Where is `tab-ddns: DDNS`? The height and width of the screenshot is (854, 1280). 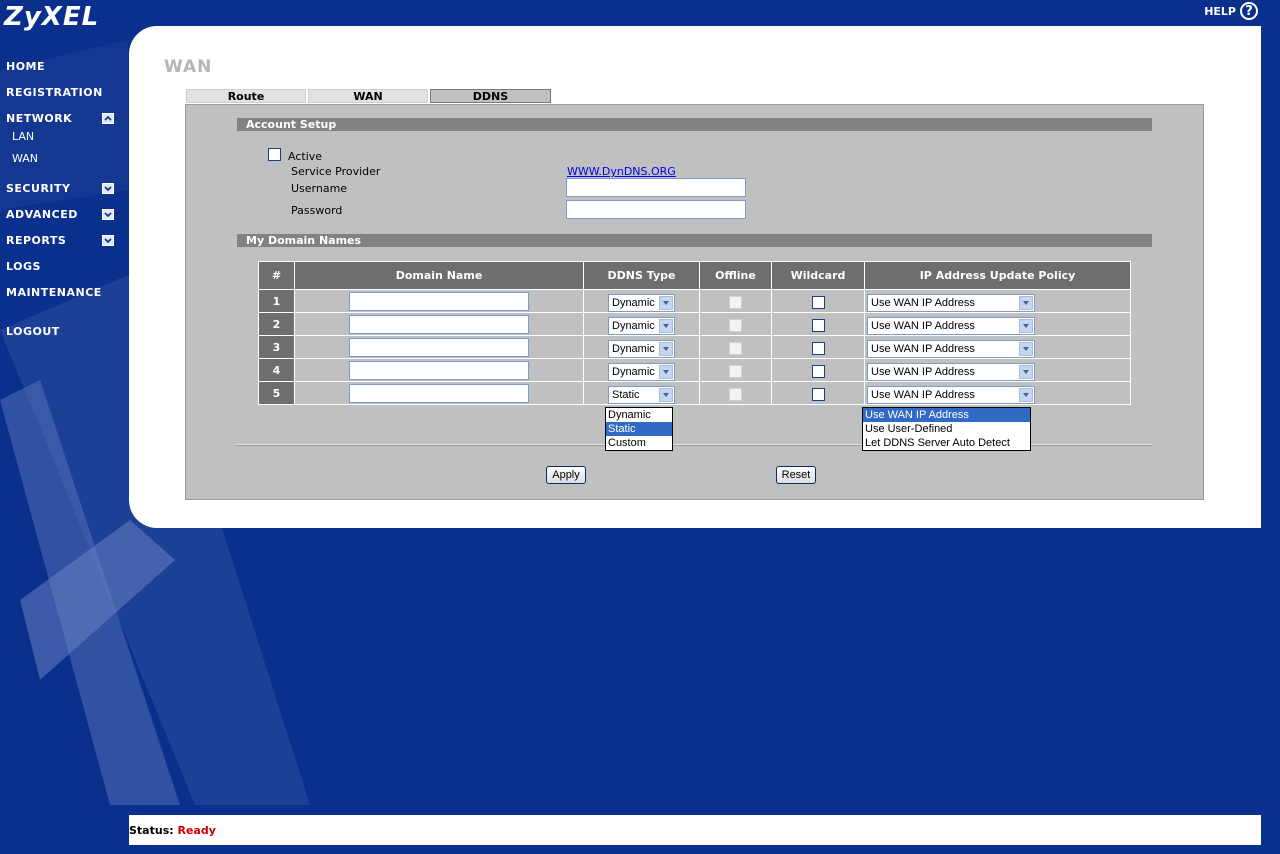 tab-ddns: DDNS is located at coordinates (490, 96).